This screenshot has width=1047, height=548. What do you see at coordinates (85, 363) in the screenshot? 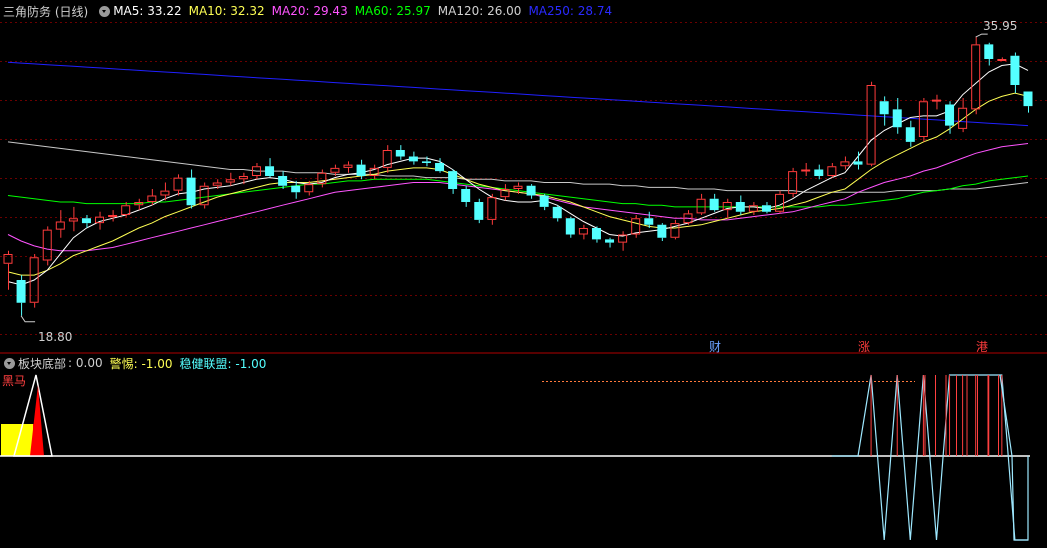
I see `indicator-value: : 0.00` at bounding box center [85, 363].